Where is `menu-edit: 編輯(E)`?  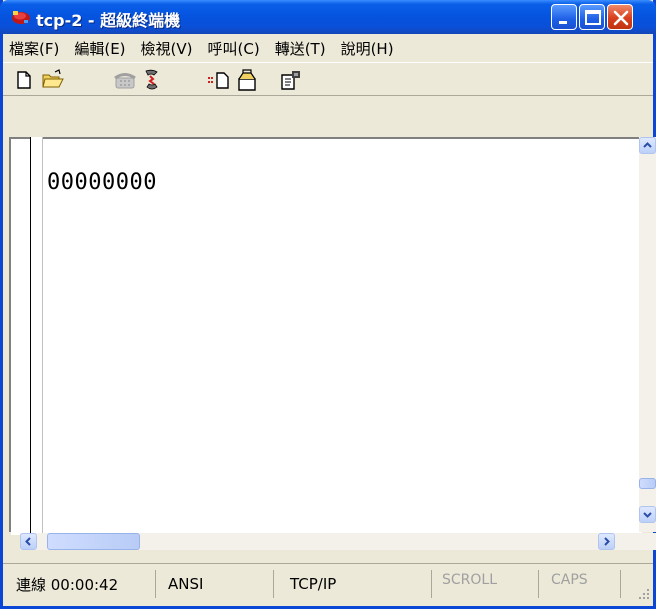 menu-edit: 編輯(E) is located at coordinates (99, 48).